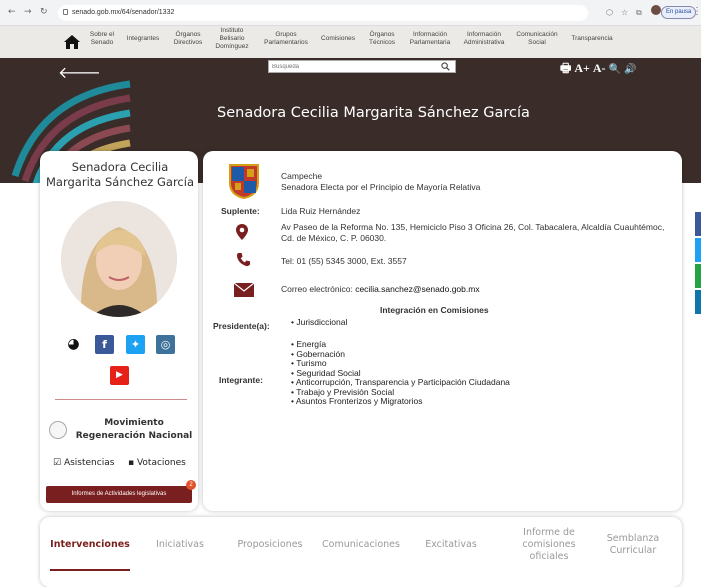 This screenshot has height=587, width=701. I want to click on accessibility-tools: 🖶 A+ A- 🔍 🔊, so click(599, 69).